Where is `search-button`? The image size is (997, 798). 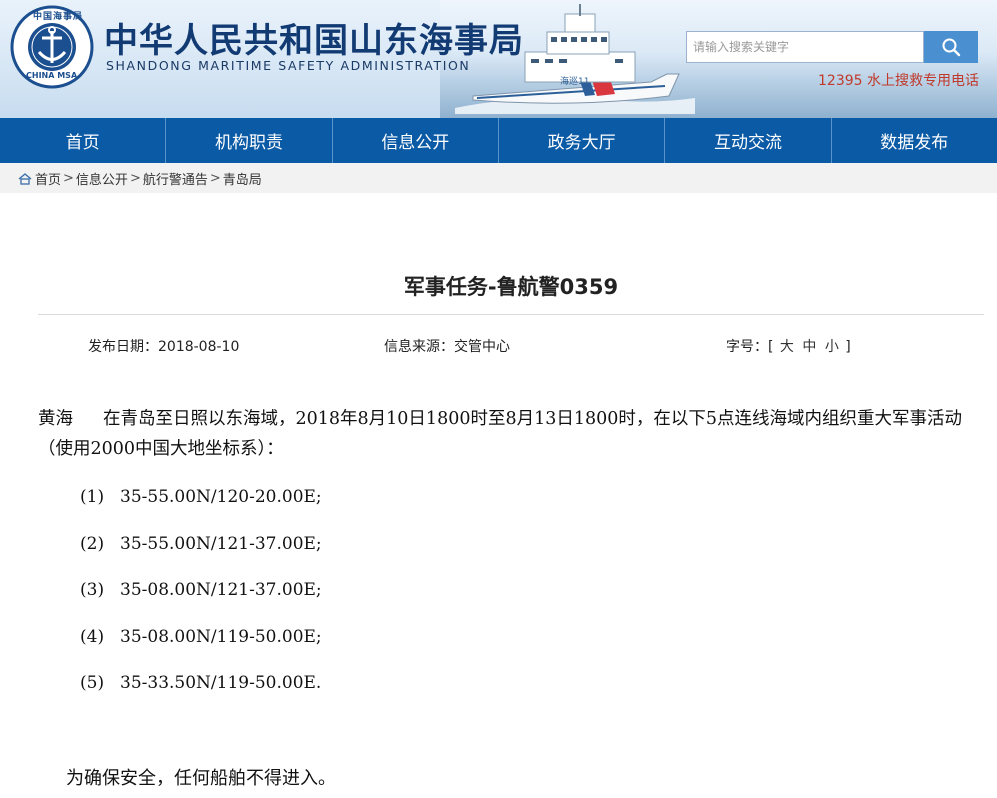 search-button is located at coordinates (951, 47).